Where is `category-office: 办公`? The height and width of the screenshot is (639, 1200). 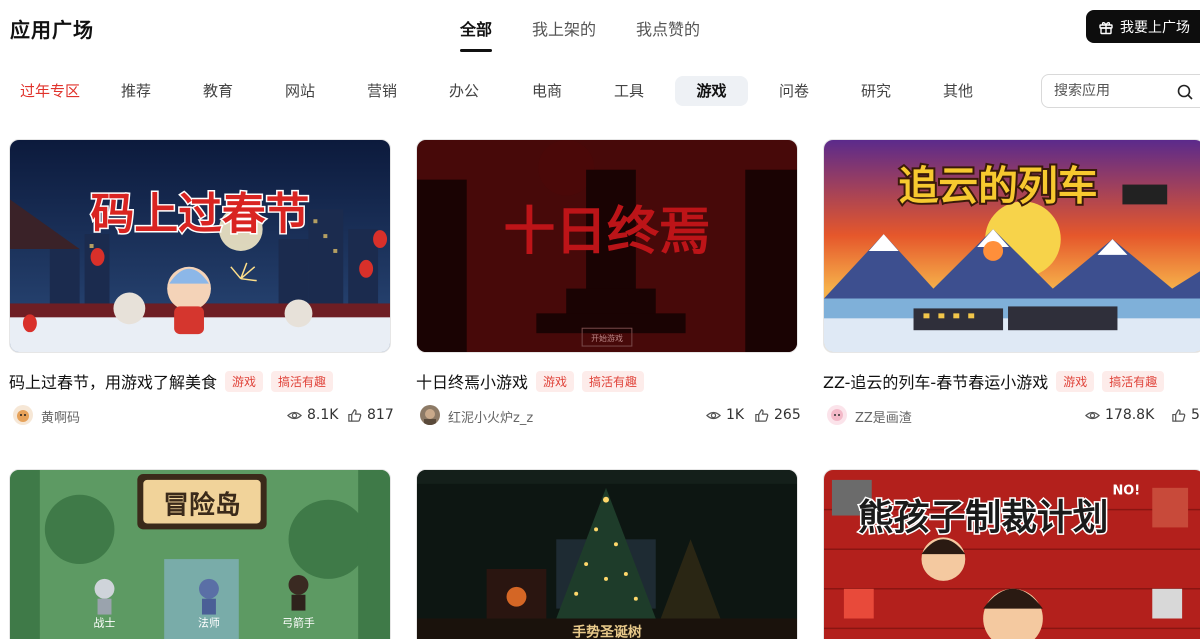 category-office: 办公 is located at coordinates (464, 91).